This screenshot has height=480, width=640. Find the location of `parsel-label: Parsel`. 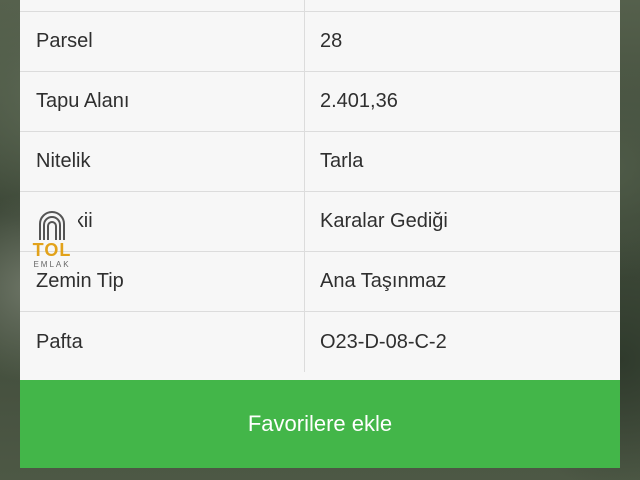

parsel-label: Parsel is located at coordinates (64, 41).